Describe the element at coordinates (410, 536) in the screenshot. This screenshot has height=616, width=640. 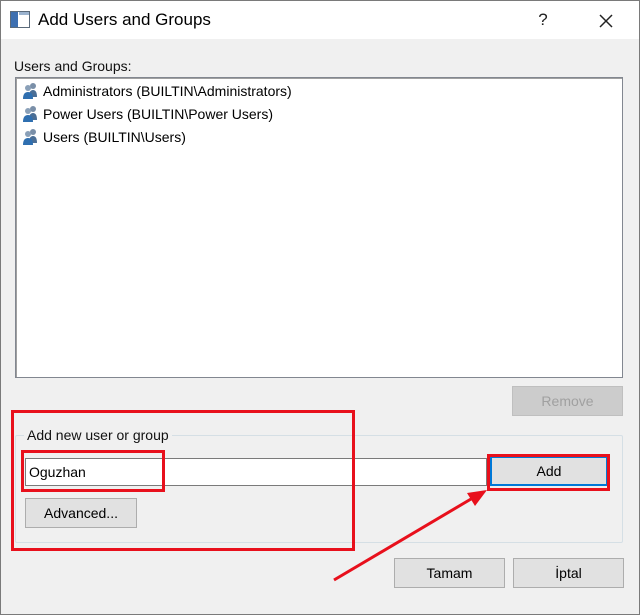
I see `annotation-arrow` at that location.